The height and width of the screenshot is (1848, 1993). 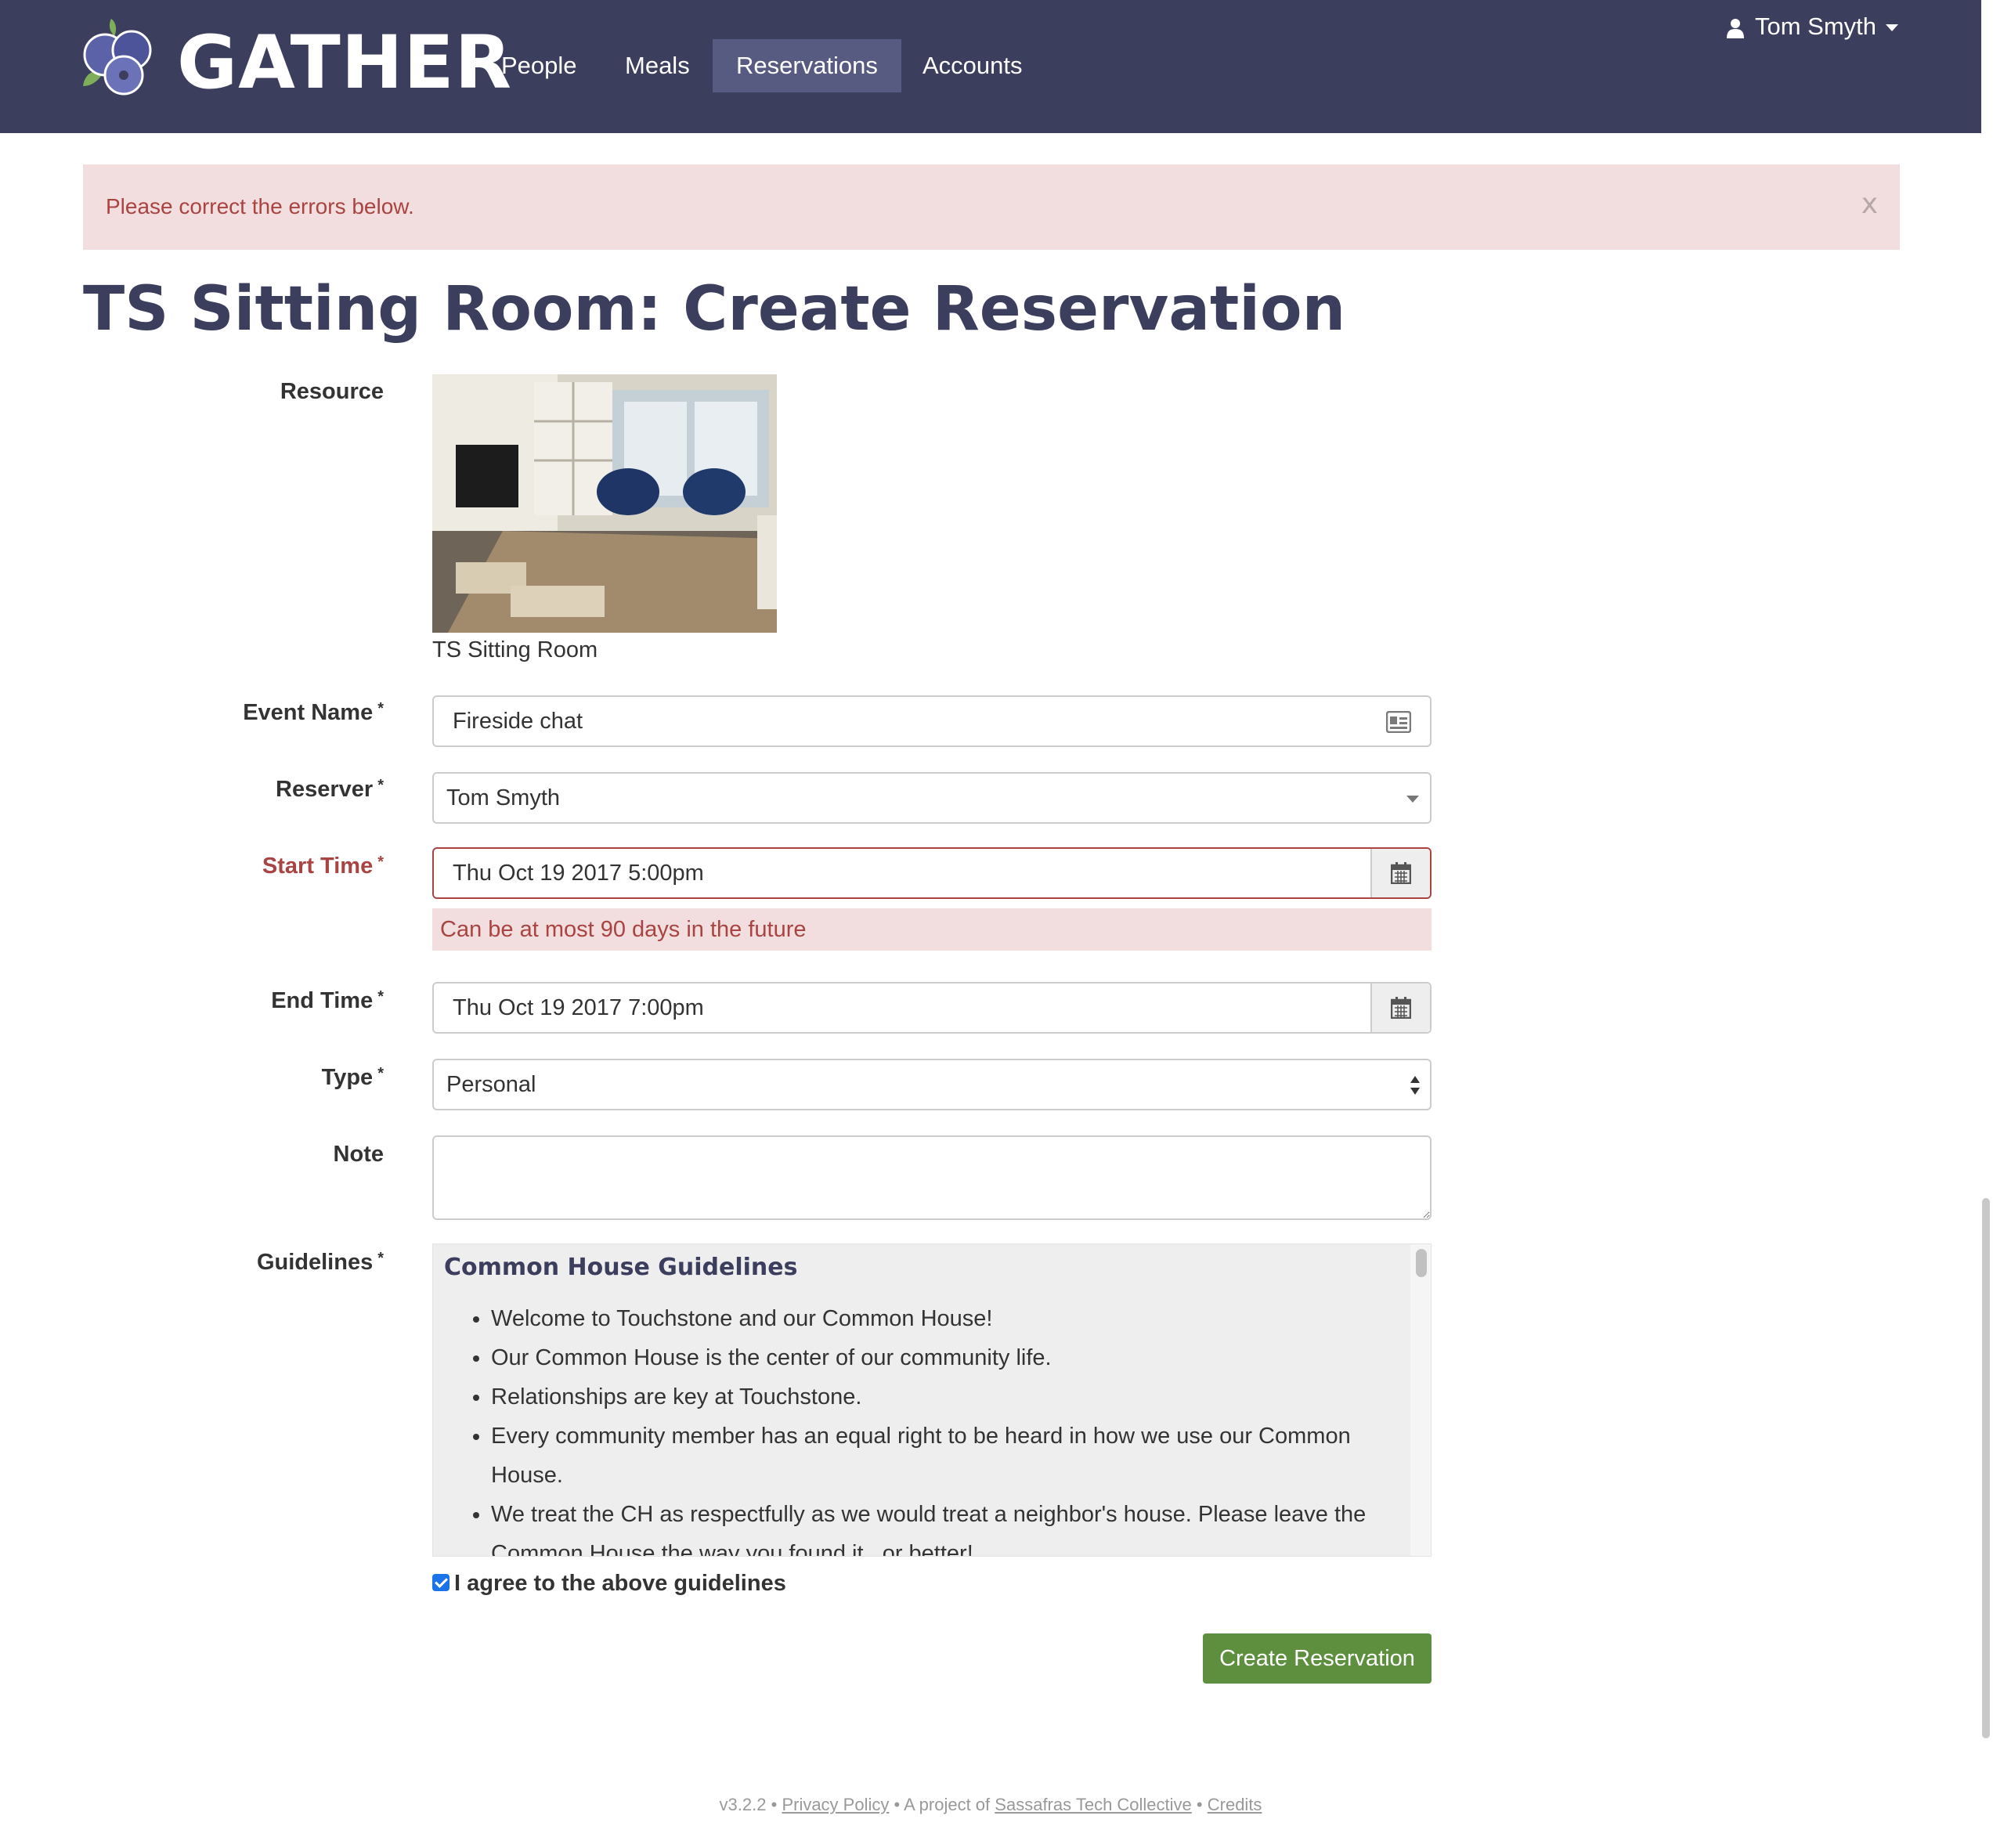 I want to click on resource-photo, so click(x=604, y=503).